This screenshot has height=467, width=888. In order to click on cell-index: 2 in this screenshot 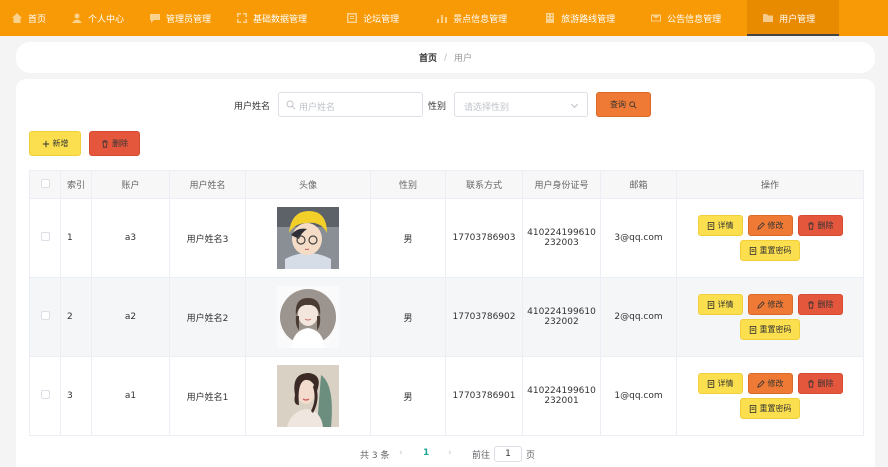, I will do `click(76, 317)`.